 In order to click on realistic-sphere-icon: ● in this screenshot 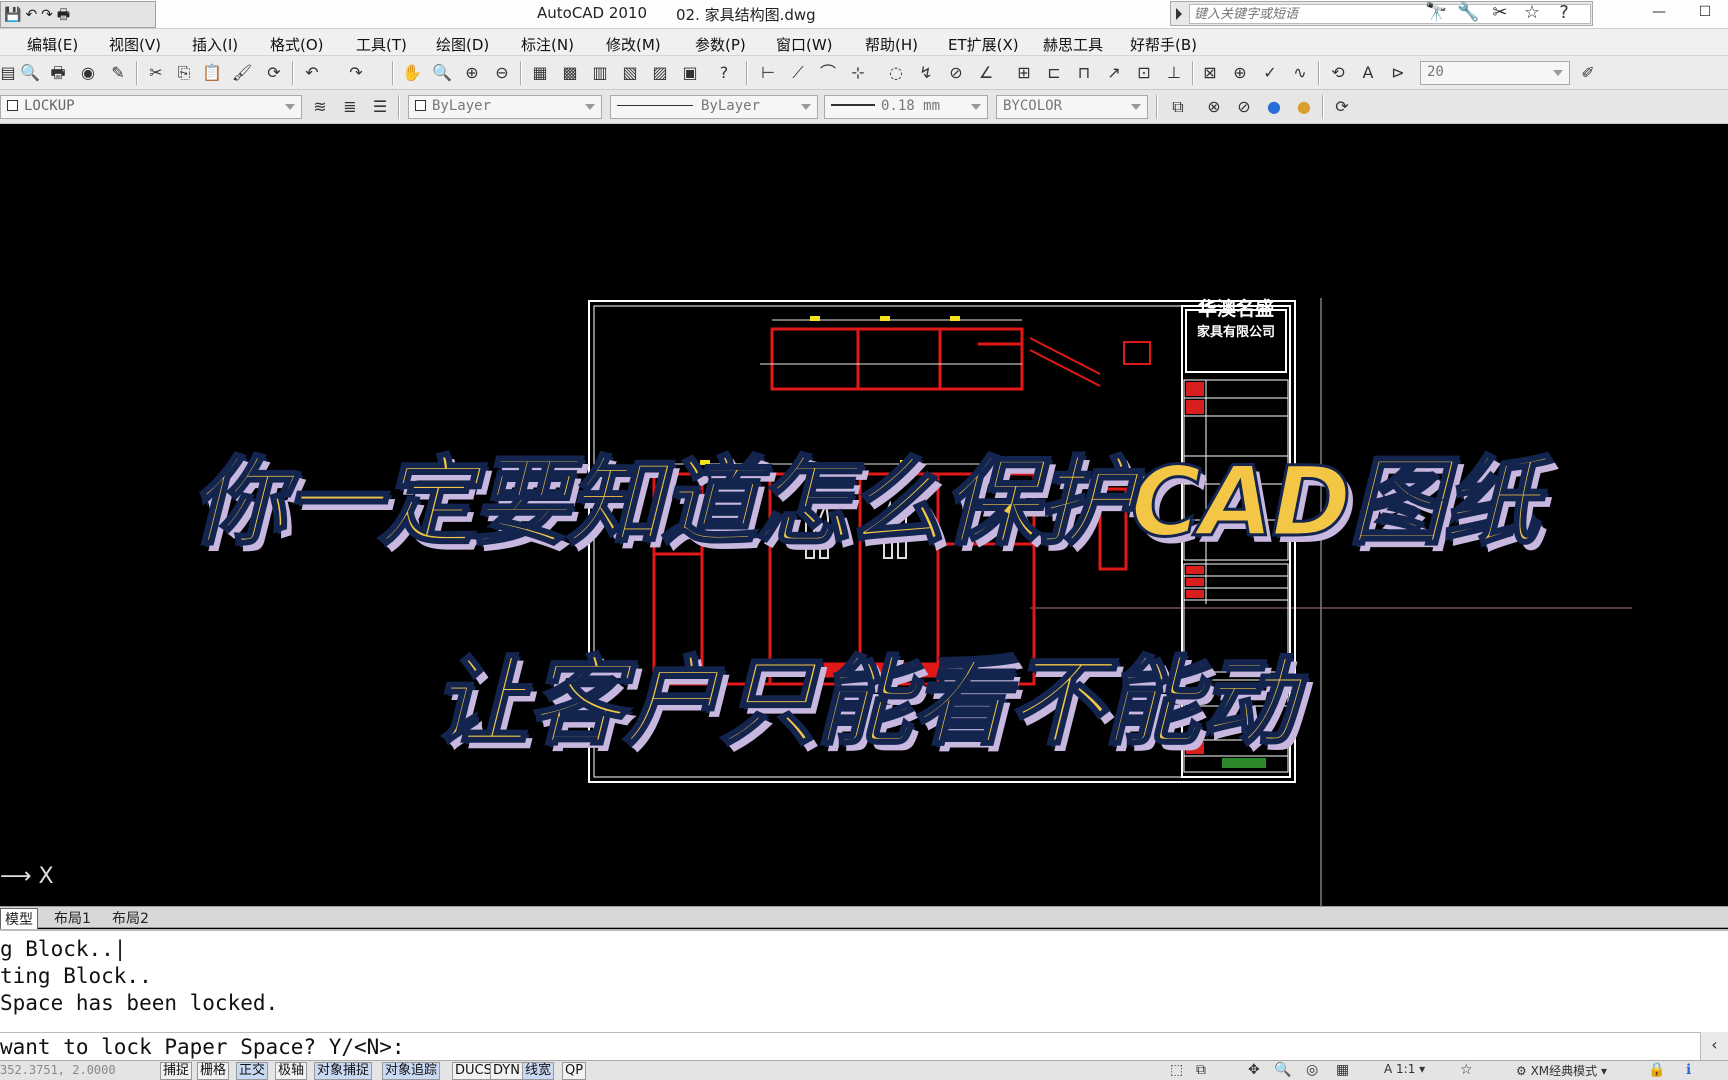, I will do `click(1274, 107)`.